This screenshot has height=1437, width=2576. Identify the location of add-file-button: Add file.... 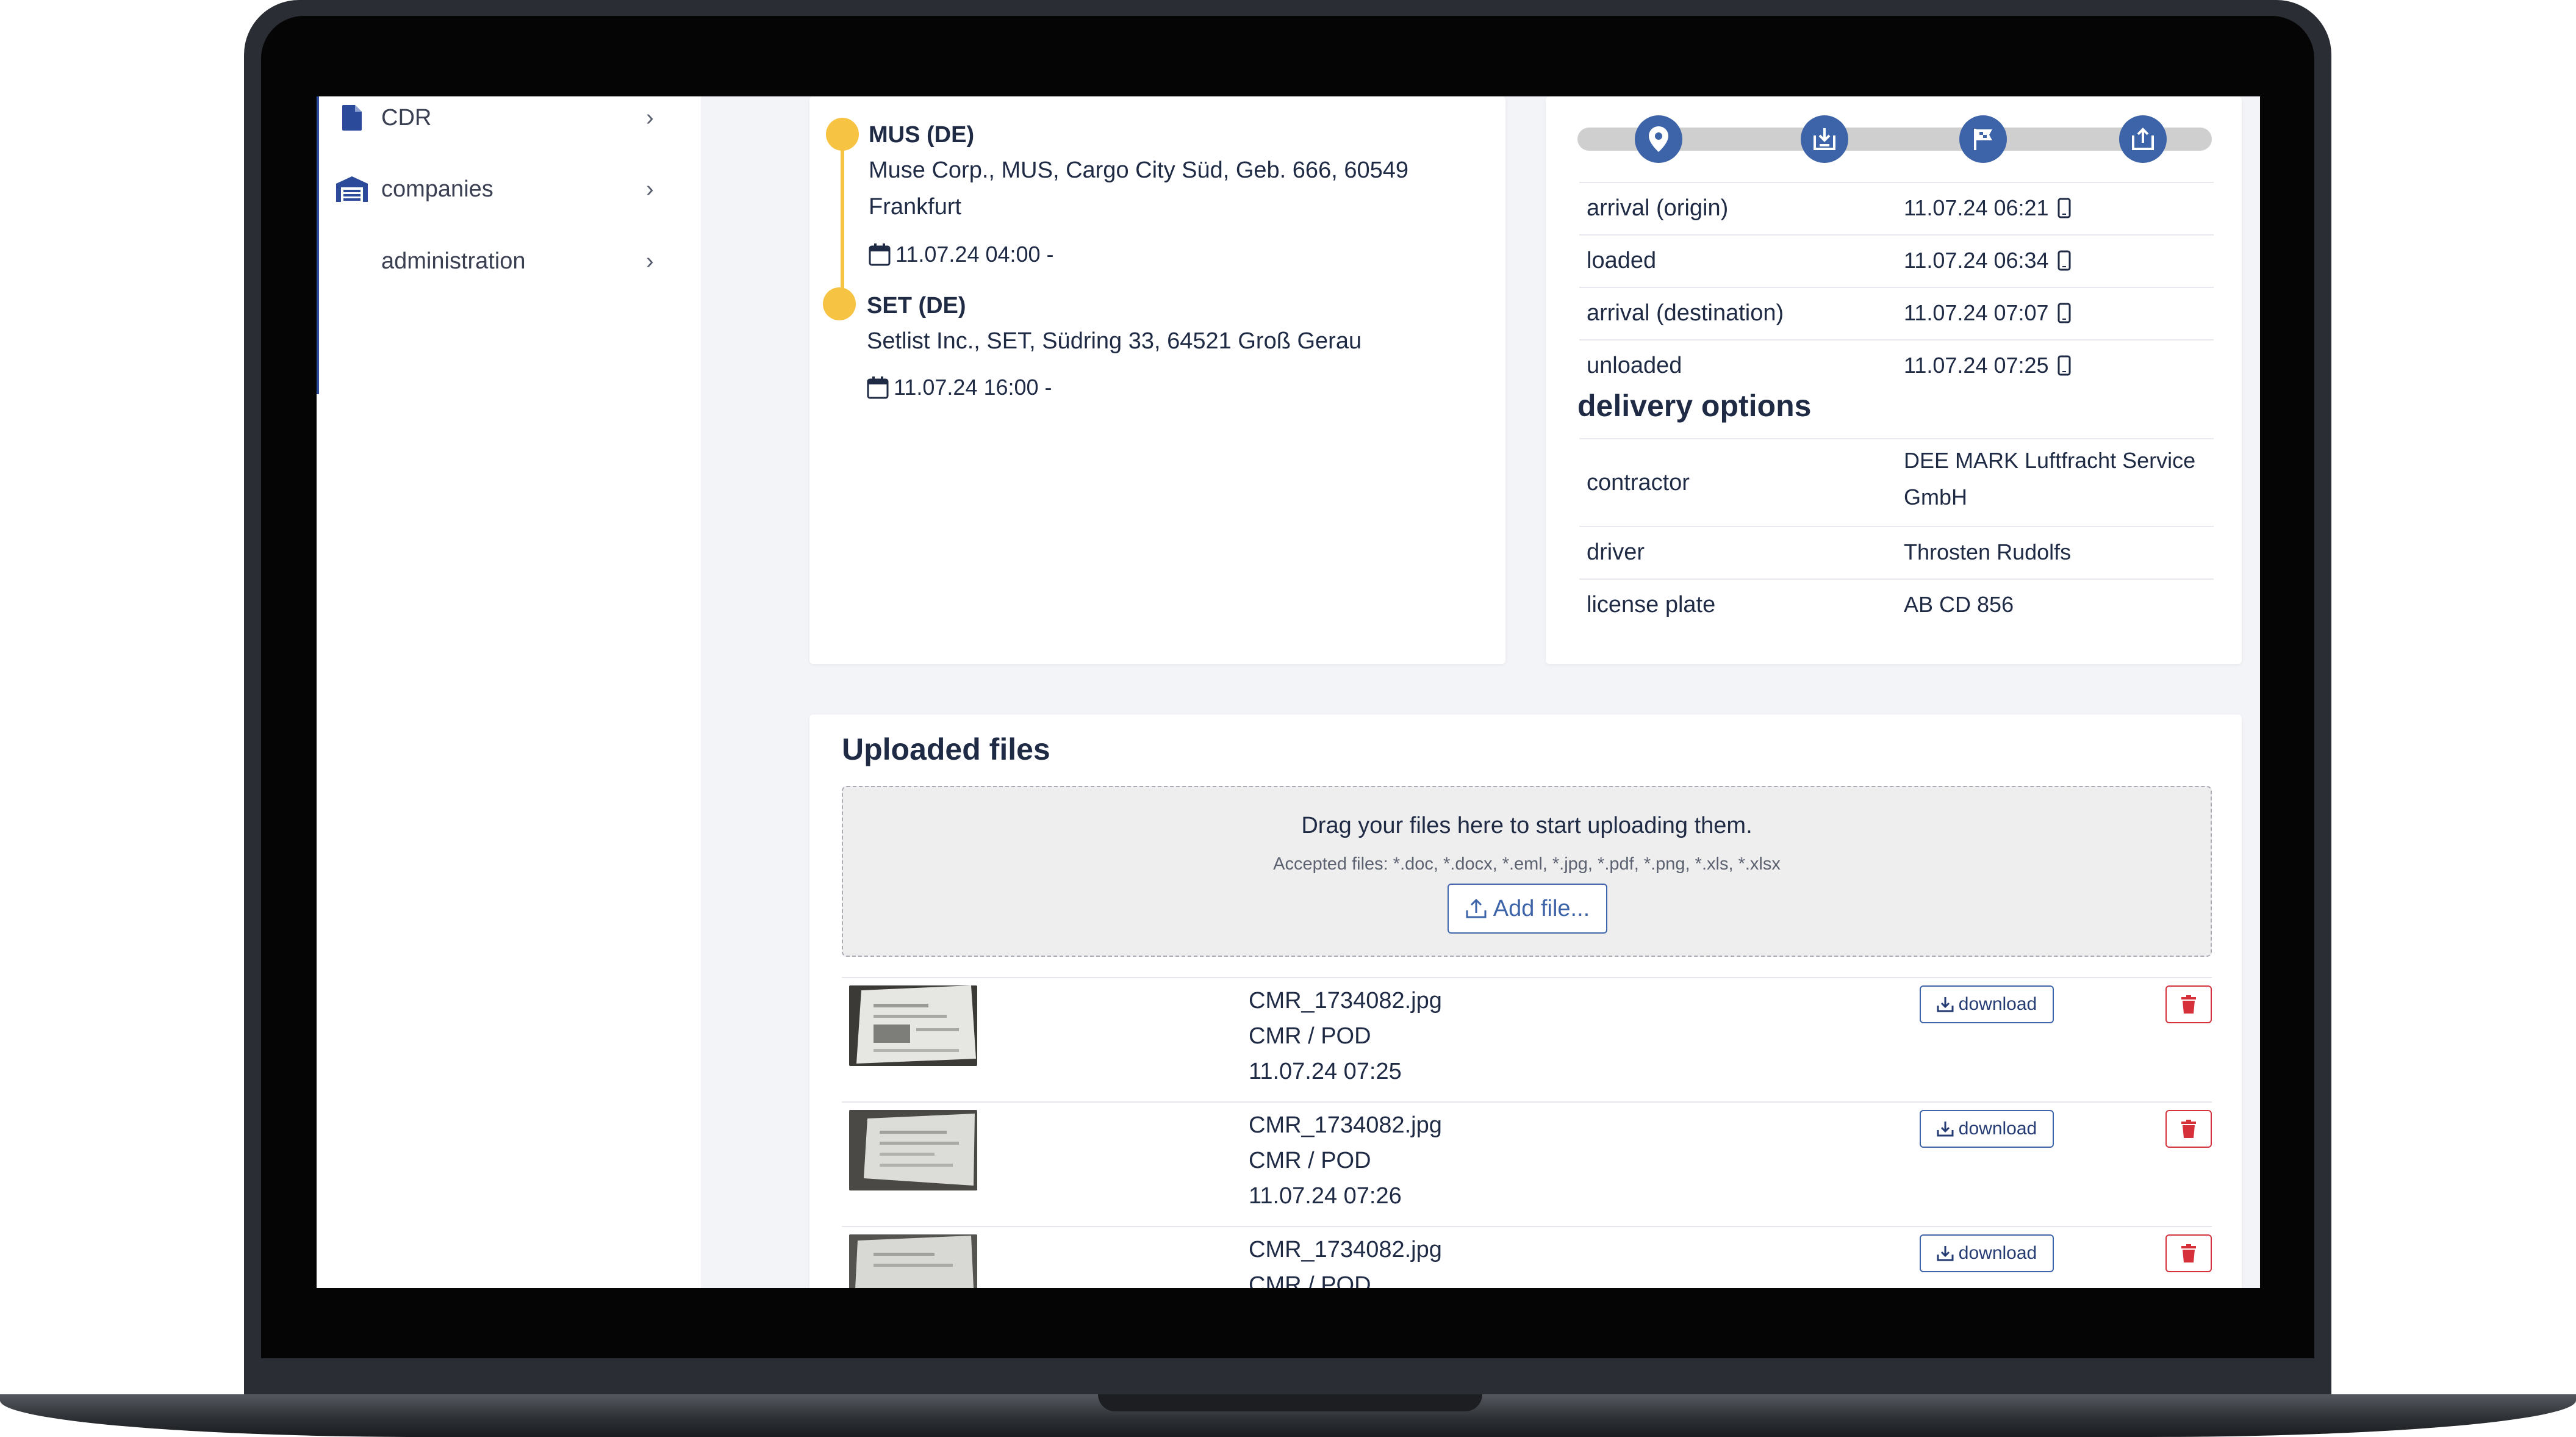
(1528, 909).